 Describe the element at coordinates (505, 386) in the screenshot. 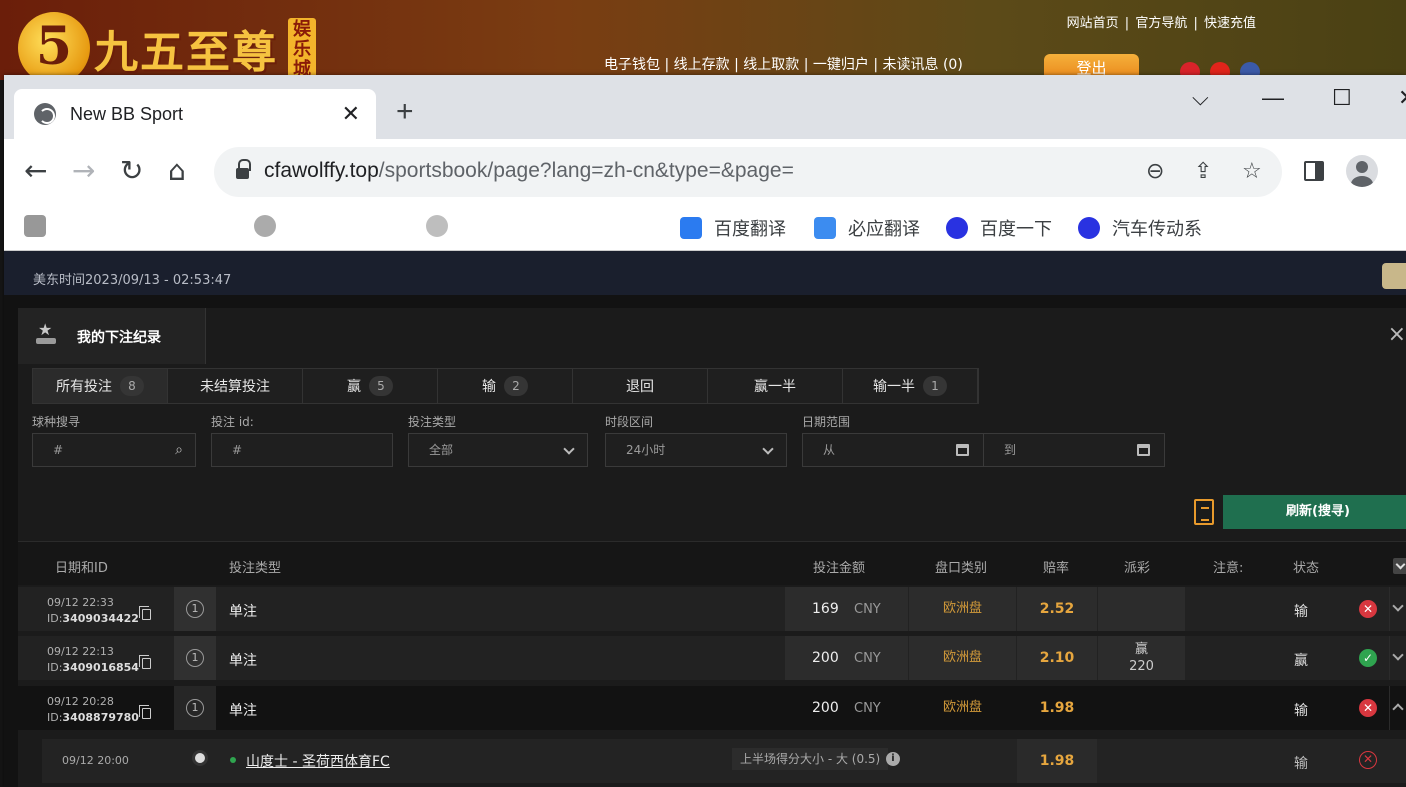

I see `tab-lost: 输2` at that location.